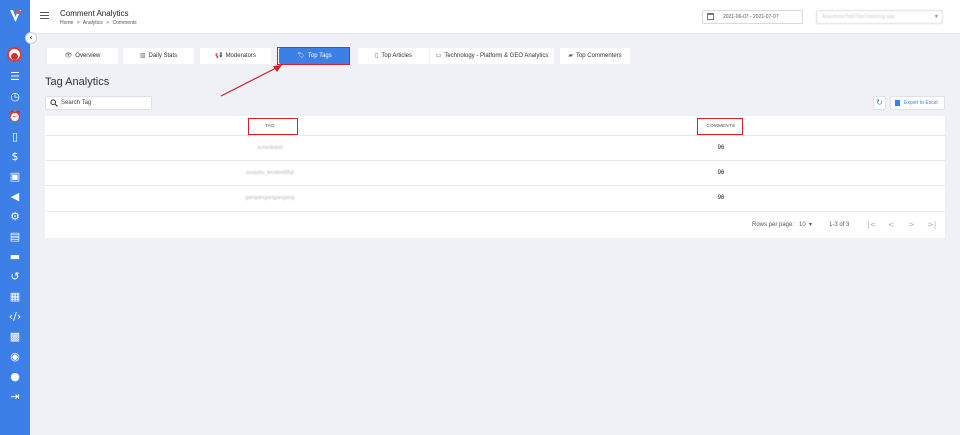  I want to click on export-to-excel-button: Export to Excel, so click(917, 103).